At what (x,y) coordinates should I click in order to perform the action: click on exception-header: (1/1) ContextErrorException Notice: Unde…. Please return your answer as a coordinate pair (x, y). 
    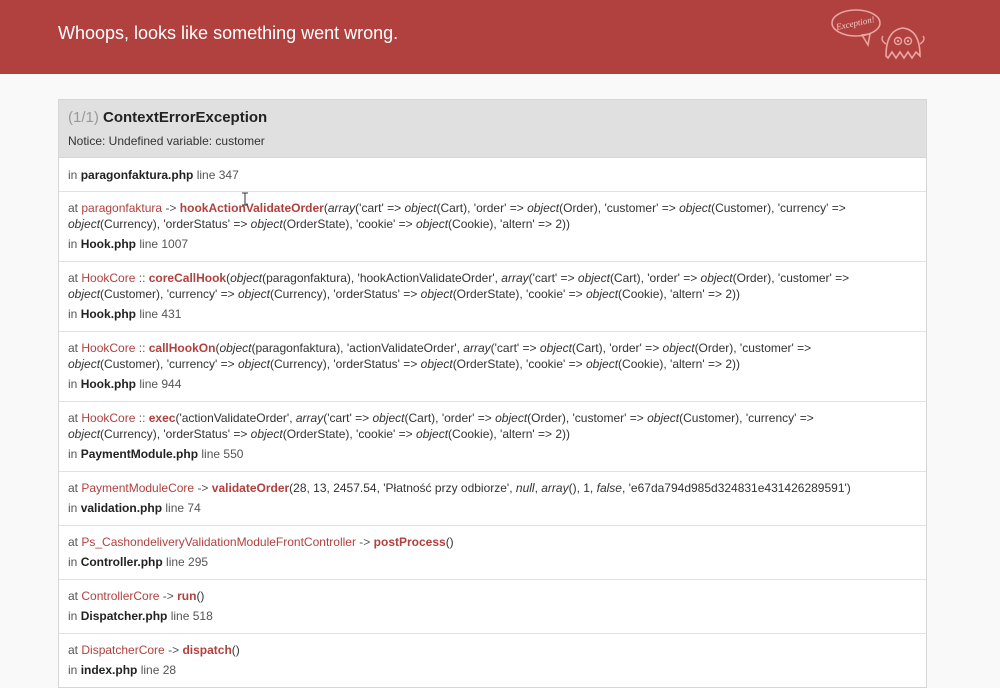
    Looking at the image, I should click on (492, 129).